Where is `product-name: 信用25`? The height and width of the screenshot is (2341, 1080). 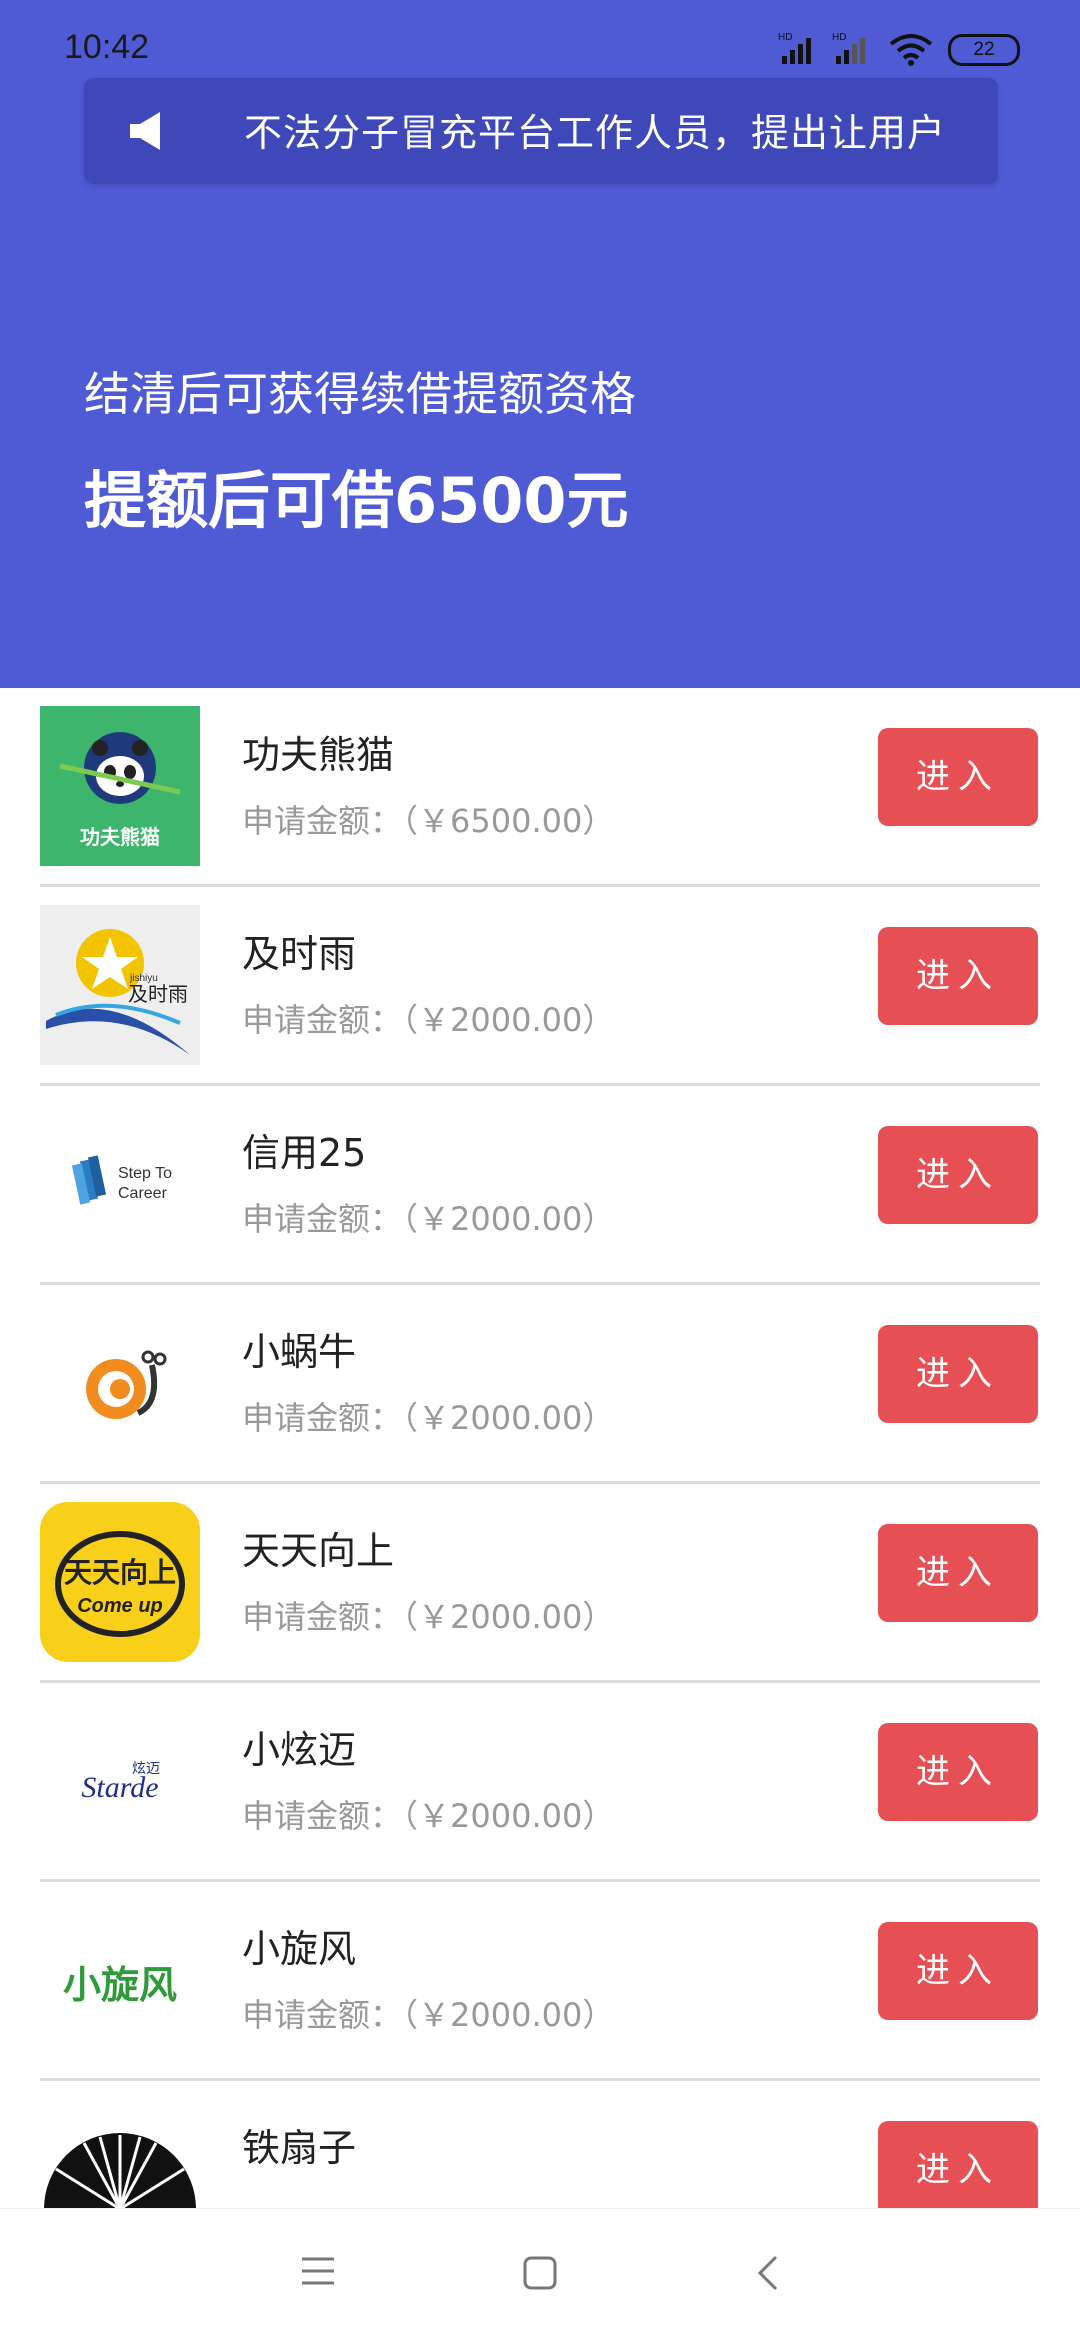
product-name: 信用25 is located at coordinates (304, 1153).